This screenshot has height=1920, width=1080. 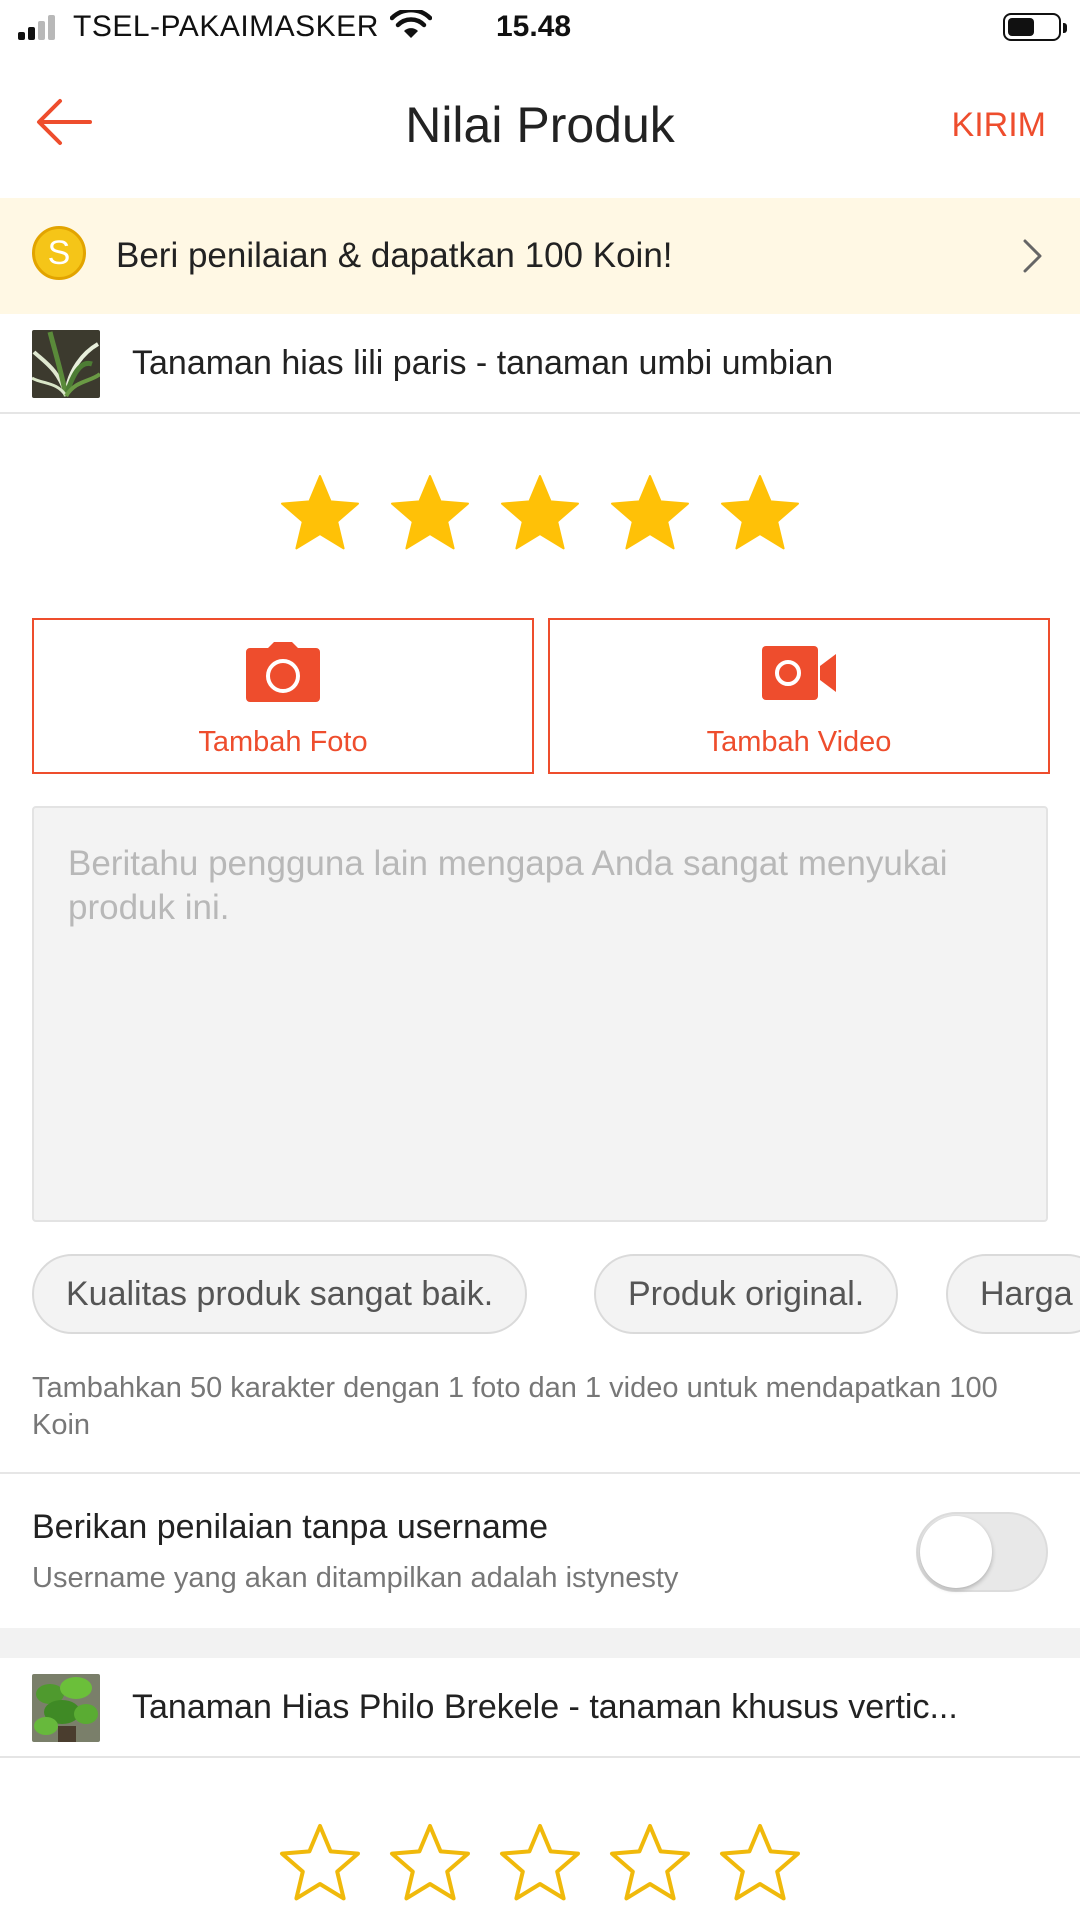 What do you see at coordinates (226, 26) in the screenshot?
I see `carrier-name: TSEL-PAKAIMASKER` at bounding box center [226, 26].